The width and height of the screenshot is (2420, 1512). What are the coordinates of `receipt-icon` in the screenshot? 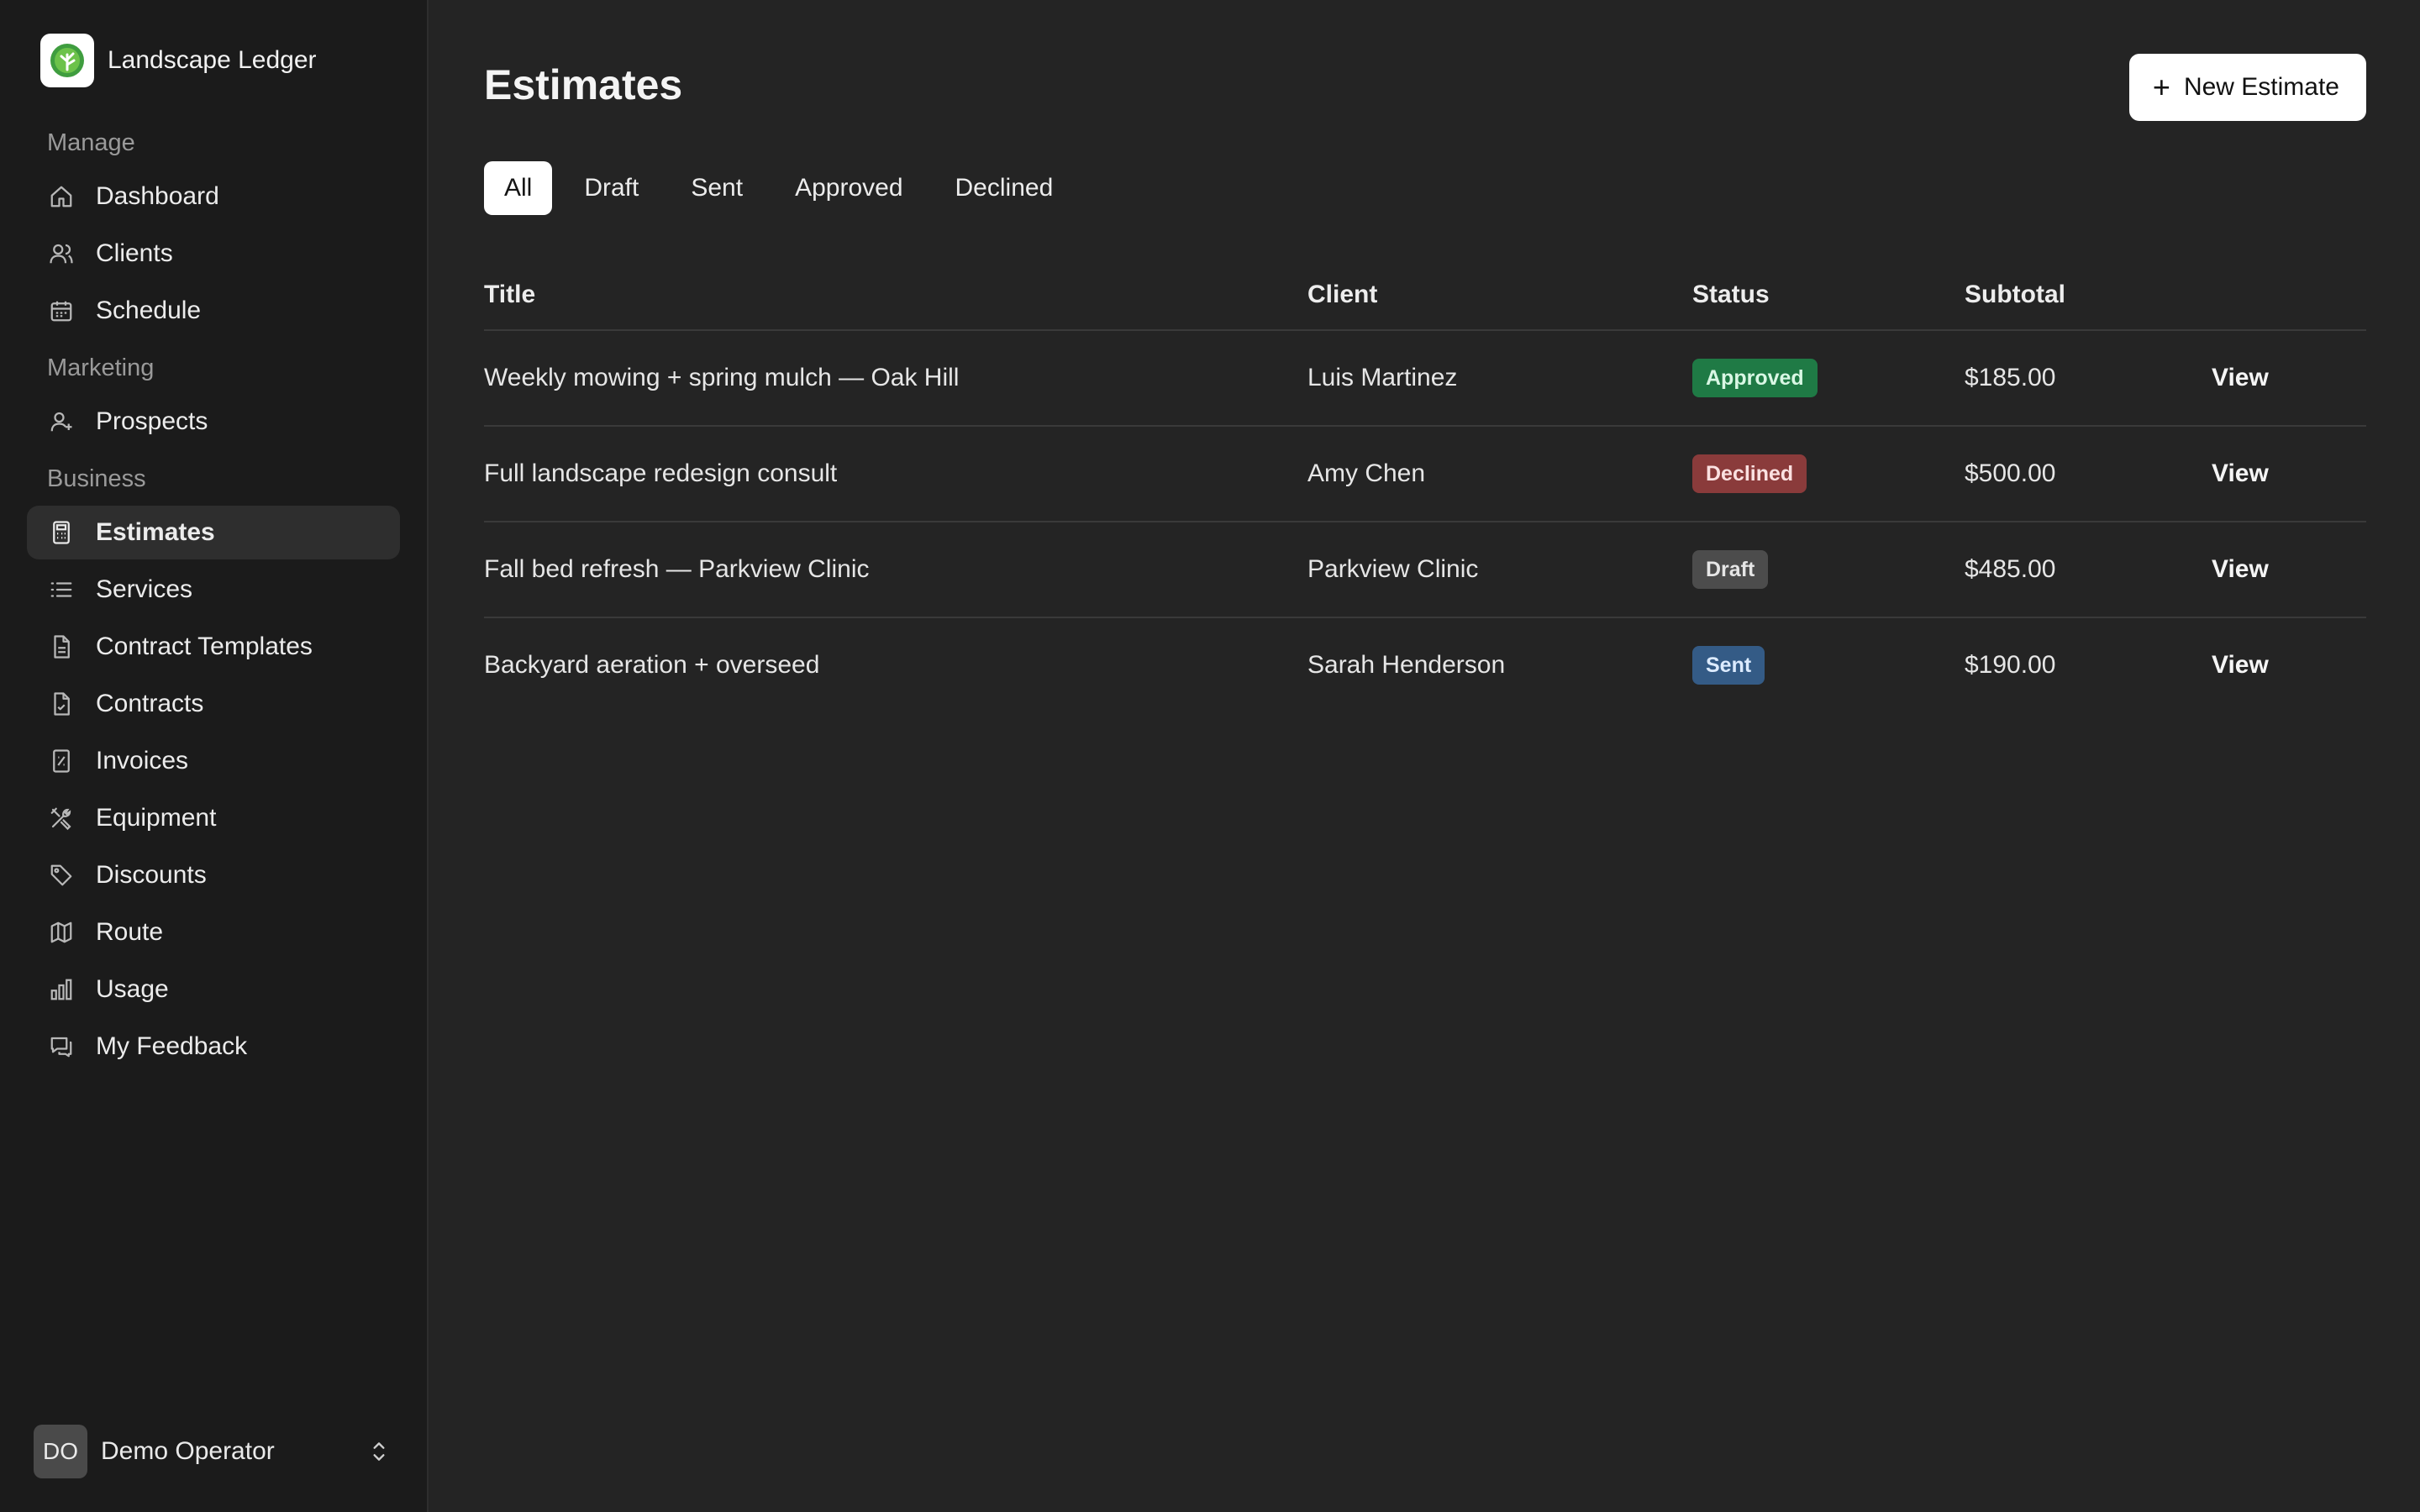 It's located at (62, 761).